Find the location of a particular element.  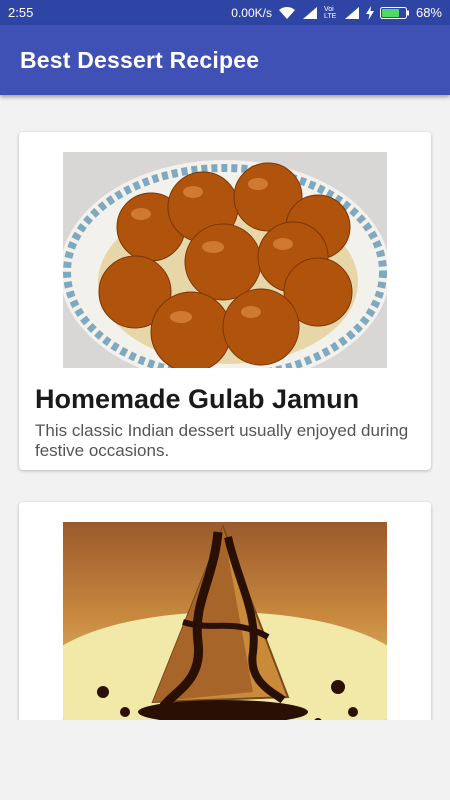

network-speed-text: 0.00K/s is located at coordinates (251, 12).